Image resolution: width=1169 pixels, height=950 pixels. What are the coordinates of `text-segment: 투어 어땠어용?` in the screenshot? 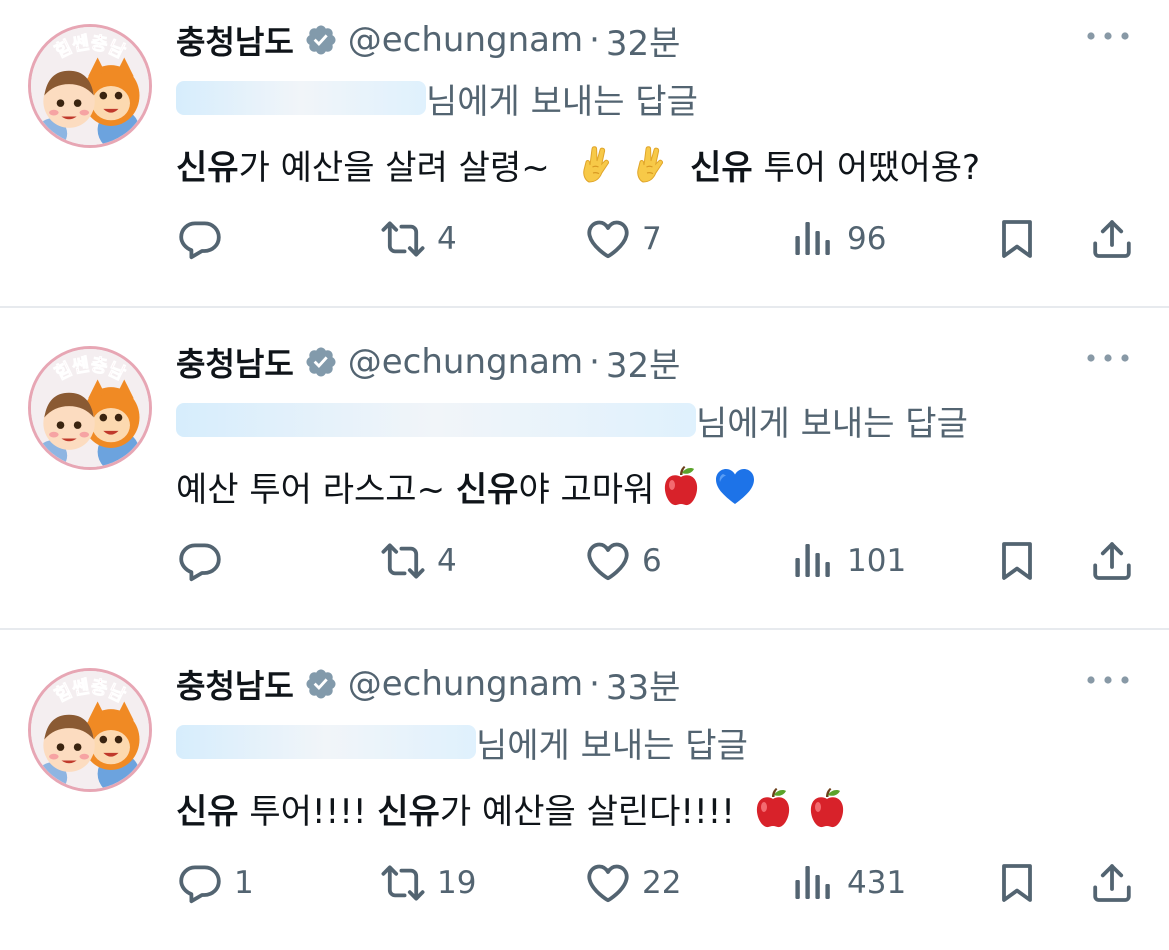 It's located at (866, 167).